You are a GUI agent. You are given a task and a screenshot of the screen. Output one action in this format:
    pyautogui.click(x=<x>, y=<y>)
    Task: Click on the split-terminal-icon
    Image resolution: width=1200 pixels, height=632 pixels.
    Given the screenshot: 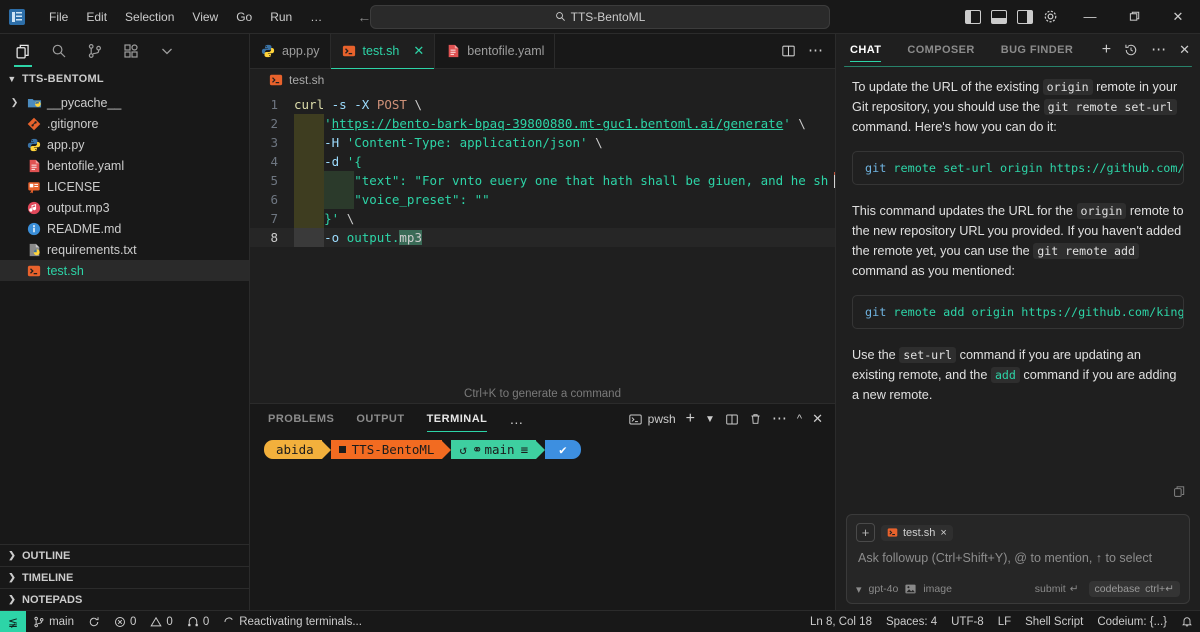 What is the action you would take?
    pyautogui.click(x=732, y=419)
    